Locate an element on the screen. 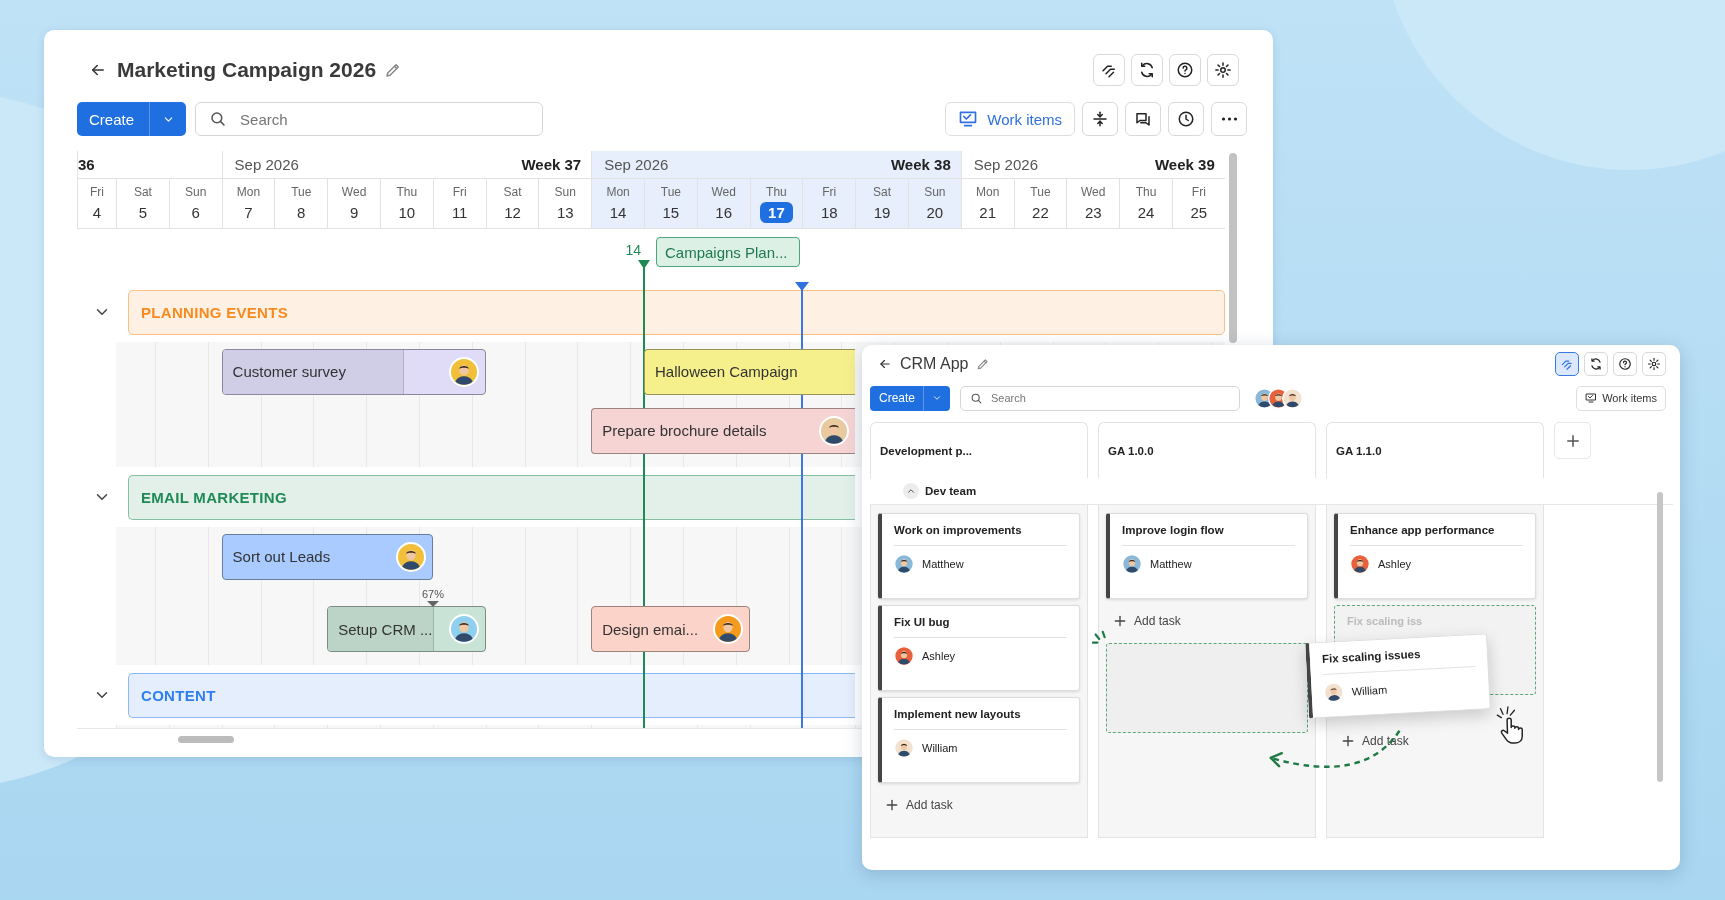 This screenshot has width=1725, height=900. date-label: 16 is located at coordinates (723, 212).